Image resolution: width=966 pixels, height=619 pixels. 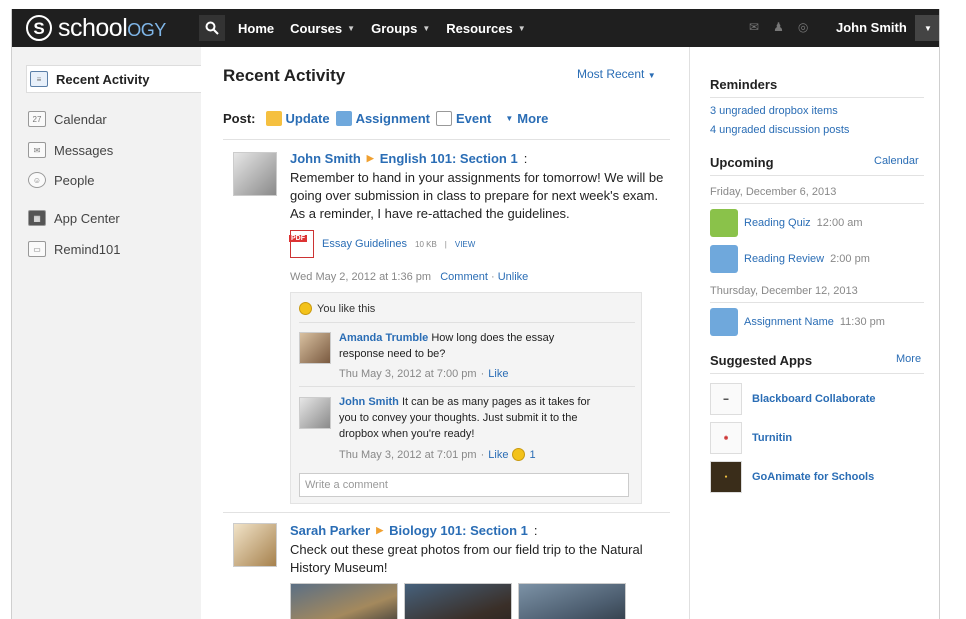 What do you see at coordinates (726, 399) in the screenshot?
I see `blackboard-icon: ▬` at bounding box center [726, 399].